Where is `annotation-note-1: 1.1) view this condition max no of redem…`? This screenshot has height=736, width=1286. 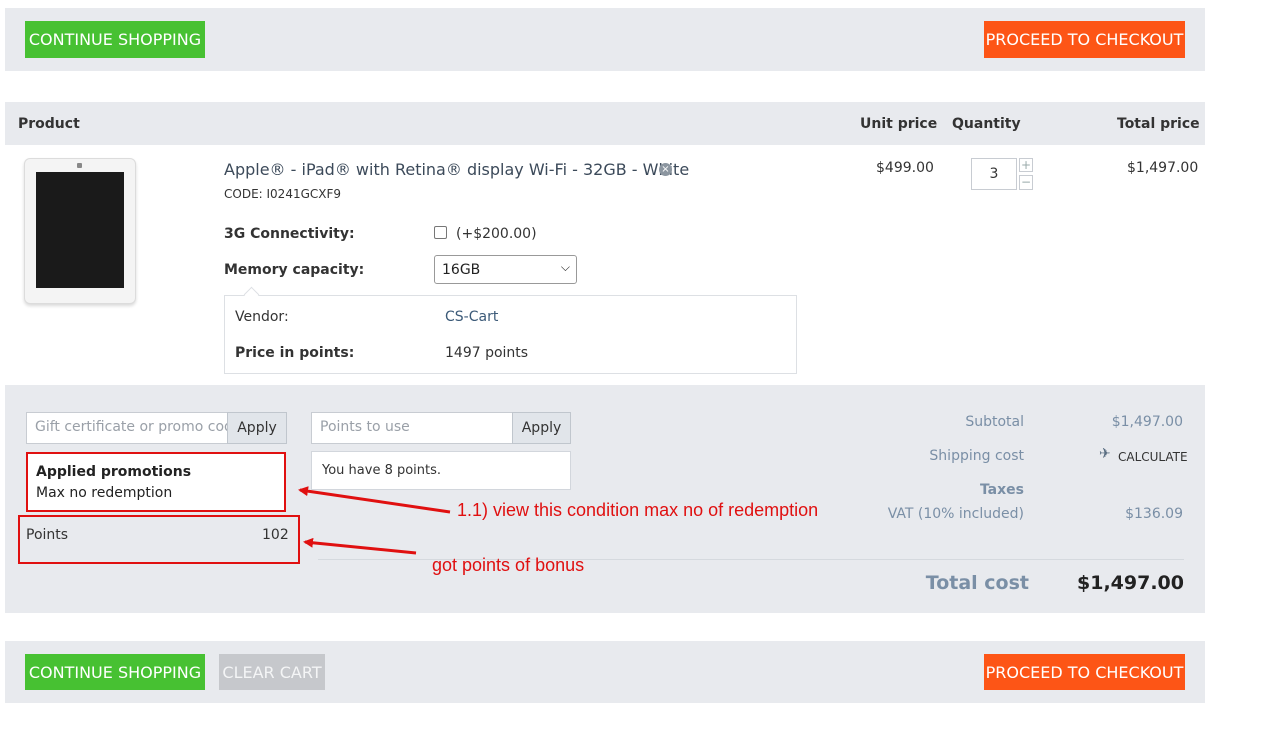
annotation-note-1: 1.1) view this condition max no of redem… is located at coordinates (638, 510).